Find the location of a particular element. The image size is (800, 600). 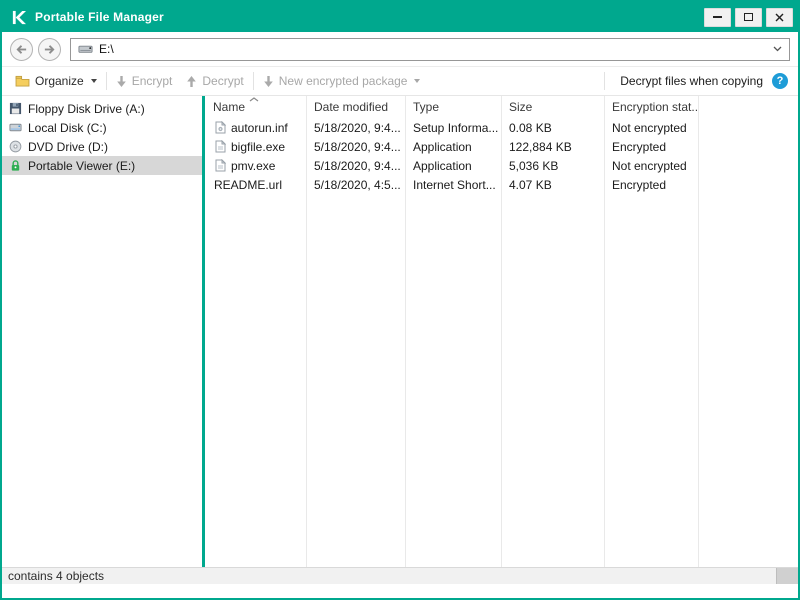

address-dropdown-icon is located at coordinates (777, 49).